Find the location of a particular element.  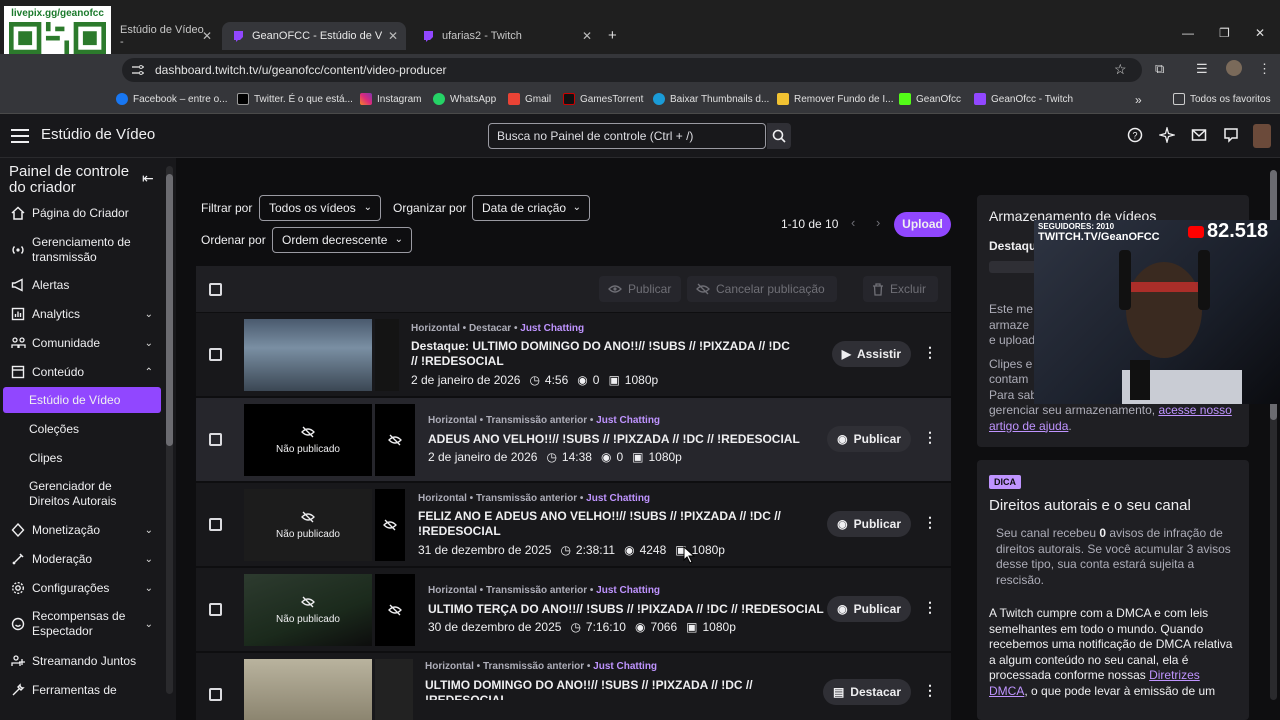

sidebar-scrollbar-thumb is located at coordinates (169, 310).